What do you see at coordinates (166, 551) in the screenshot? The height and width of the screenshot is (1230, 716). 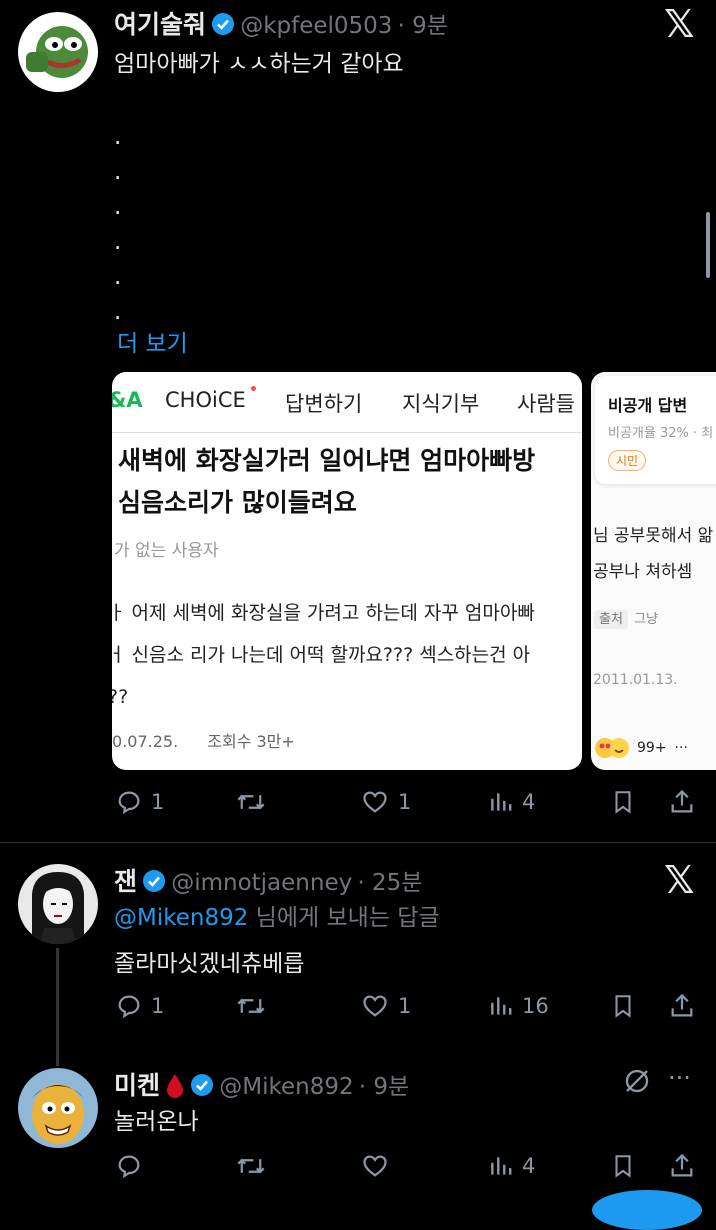 I see `question-author: 가 없는 사용자` at bounding box center [166, 551].